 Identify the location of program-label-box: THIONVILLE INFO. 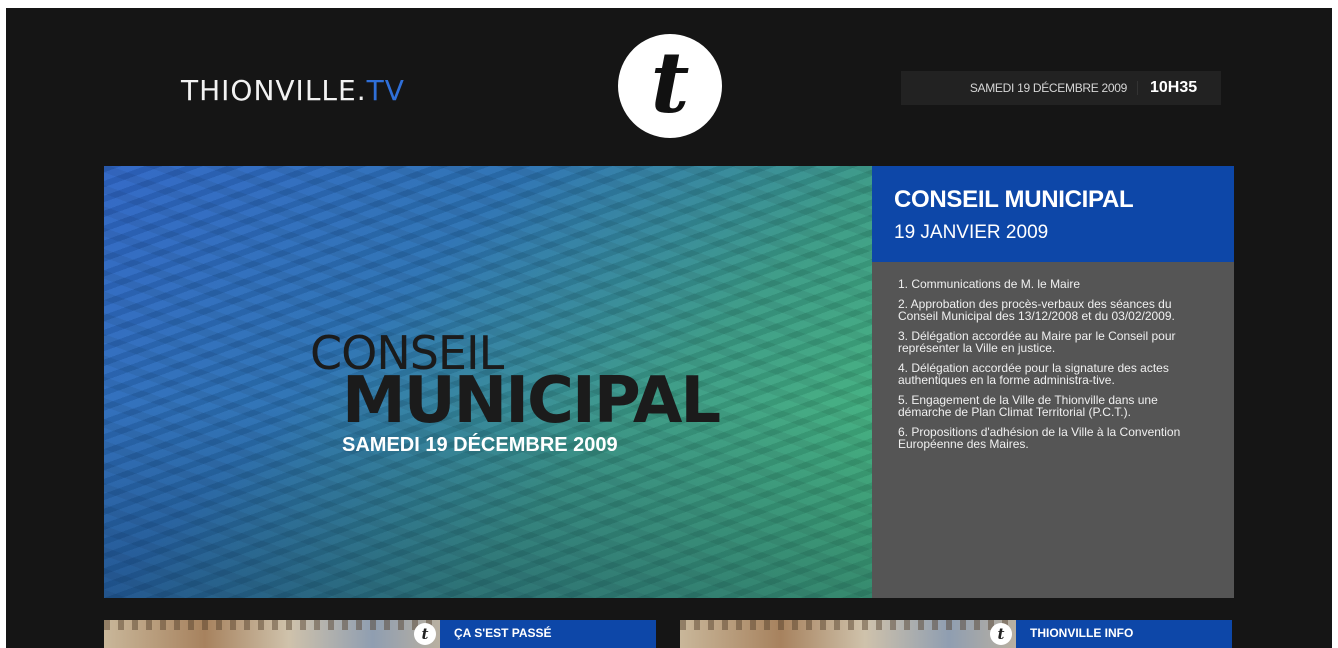
(1124, 634).